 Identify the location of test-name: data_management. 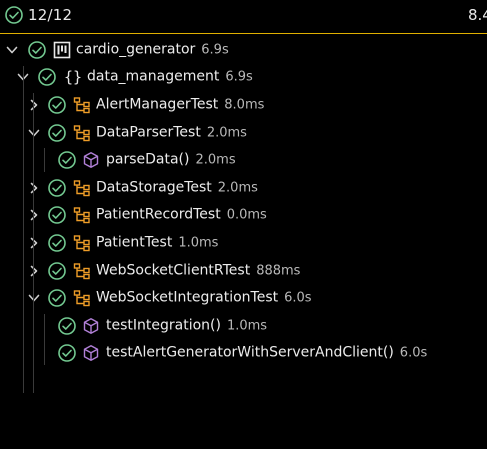
(153, 77).